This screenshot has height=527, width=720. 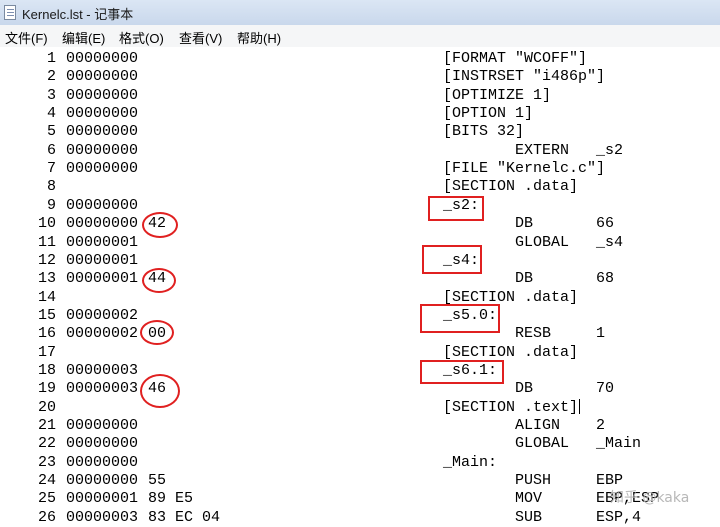 What do you see at coordinates (360, 279) in the screenshot?
I see `listing-line: 13 00000001 44 DB 68` at bounding box center [360, 279].